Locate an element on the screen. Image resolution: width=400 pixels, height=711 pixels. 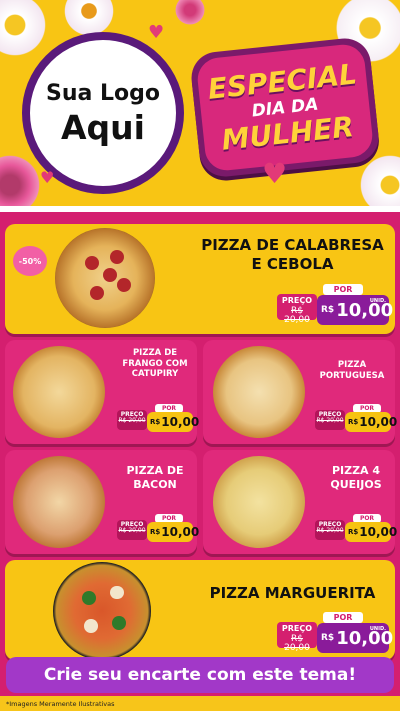
product-title: PIZZA DE BACON is located at coordinates (155, 477).